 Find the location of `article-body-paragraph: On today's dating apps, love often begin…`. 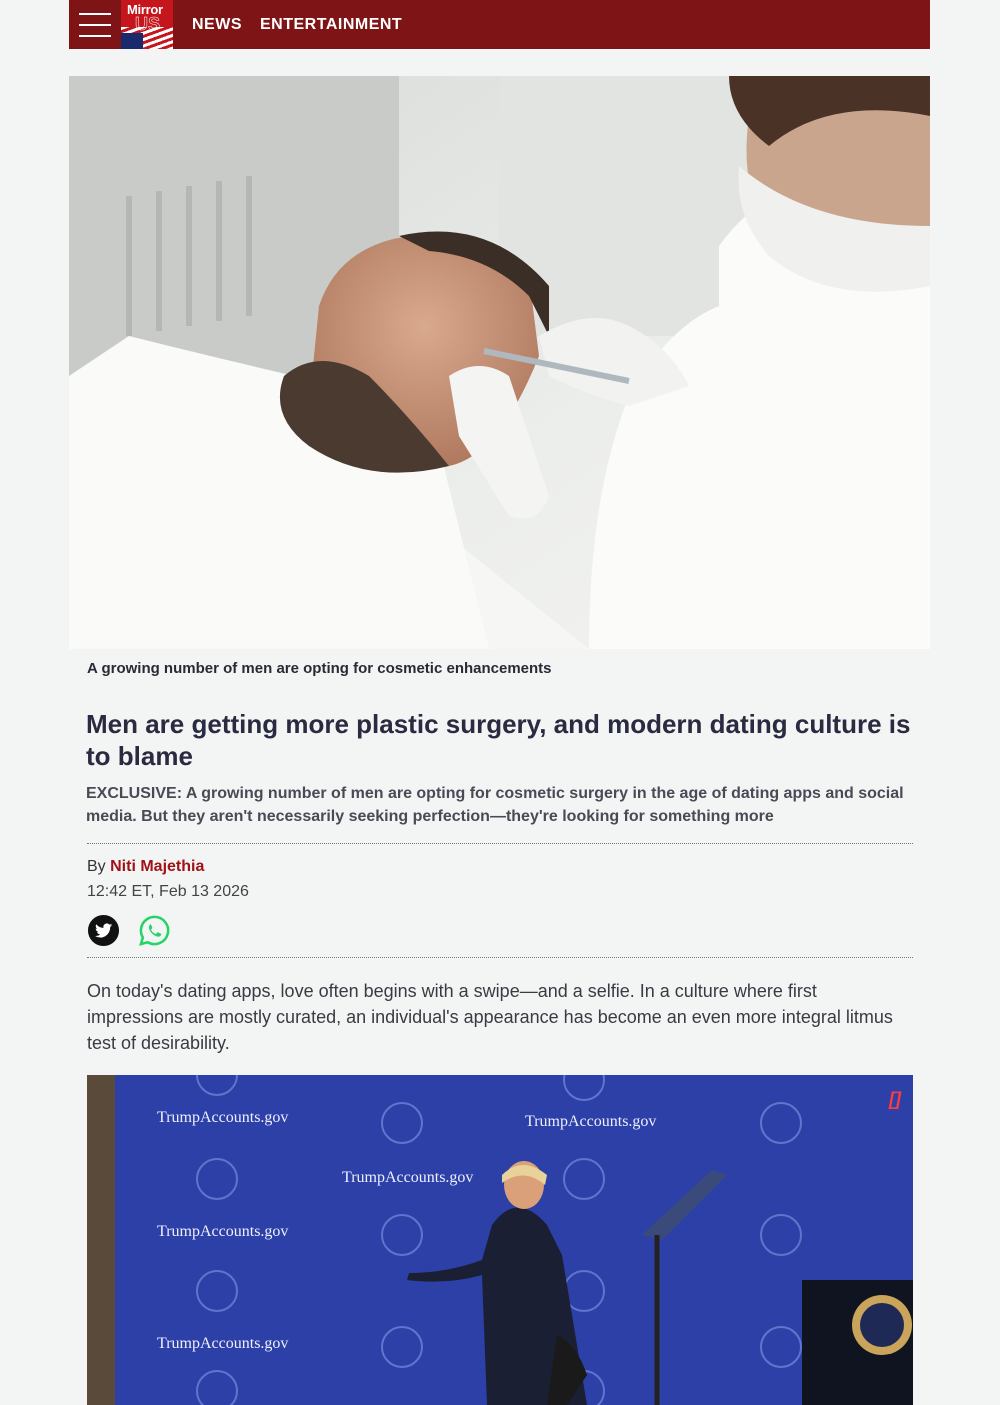

article-body-paragraph: On today's dating apps, love often begin… is located at coordinates (490, 1017).